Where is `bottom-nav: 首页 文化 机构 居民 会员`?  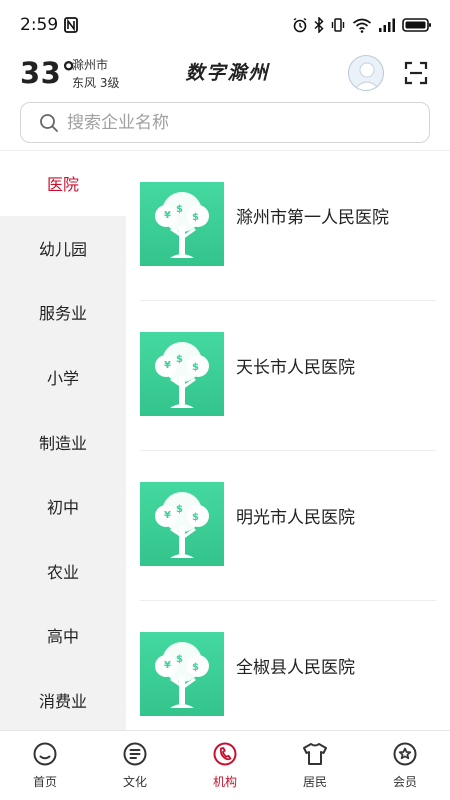 bottom-nav: 首页 文化 机构 居民 会员 is located at coordinates (225, 765).